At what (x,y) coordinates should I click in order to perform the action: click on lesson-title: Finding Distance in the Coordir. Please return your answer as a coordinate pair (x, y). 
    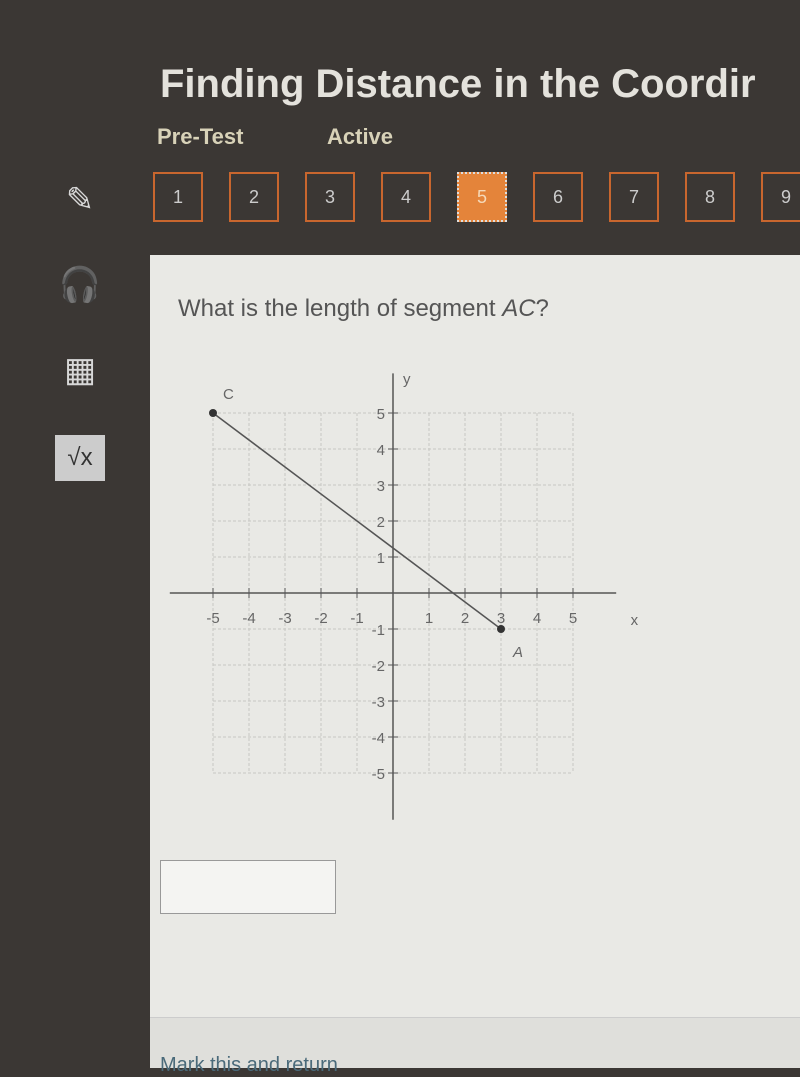
    Looking at the image, I should click on (458, 84).